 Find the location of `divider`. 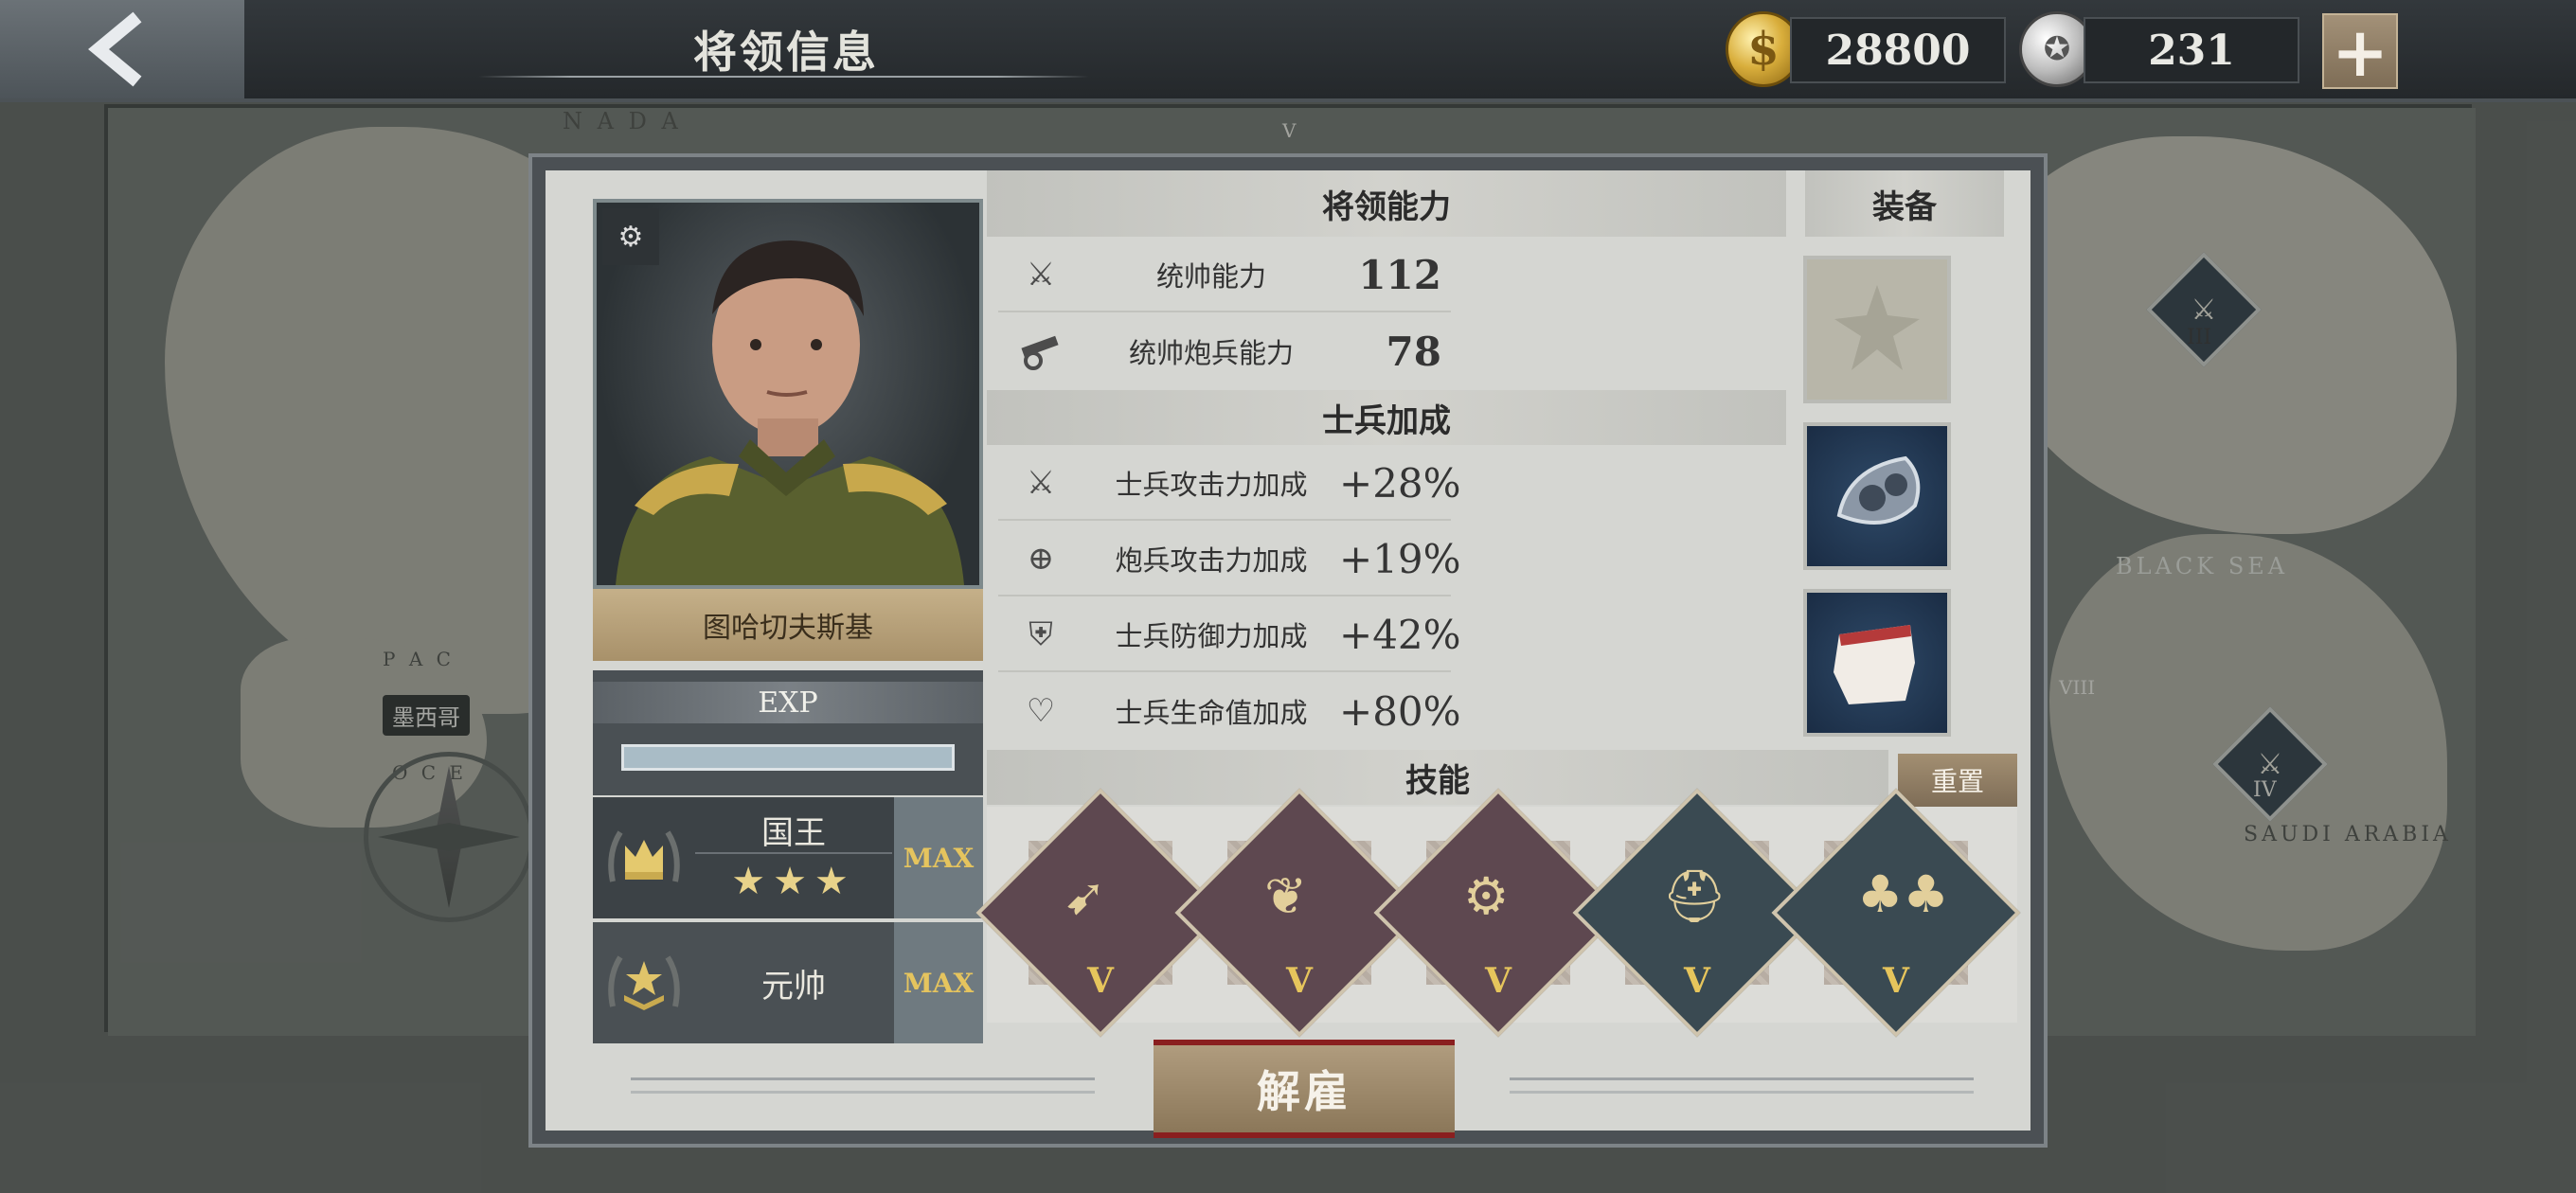

divider is located at coordinates (793, 853).